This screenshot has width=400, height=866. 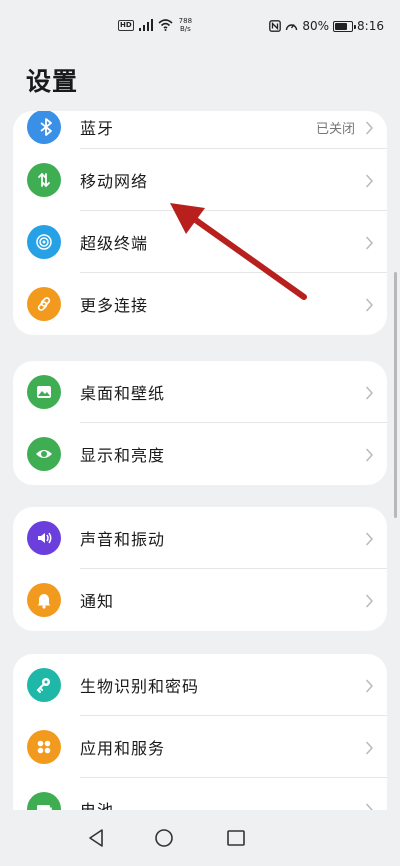 What do you see at coordinates (200, 454) in the screenshot?
I see `settings-item: 显示和亮度` at bounding box center [200, 454].